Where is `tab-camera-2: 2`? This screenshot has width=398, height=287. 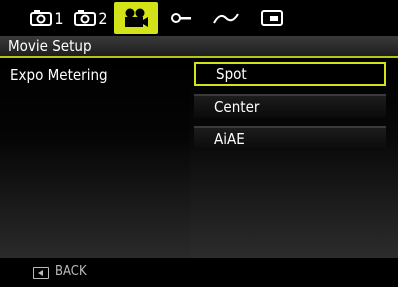 tab-camera-2: 2 is located at coordinates (91, 18).